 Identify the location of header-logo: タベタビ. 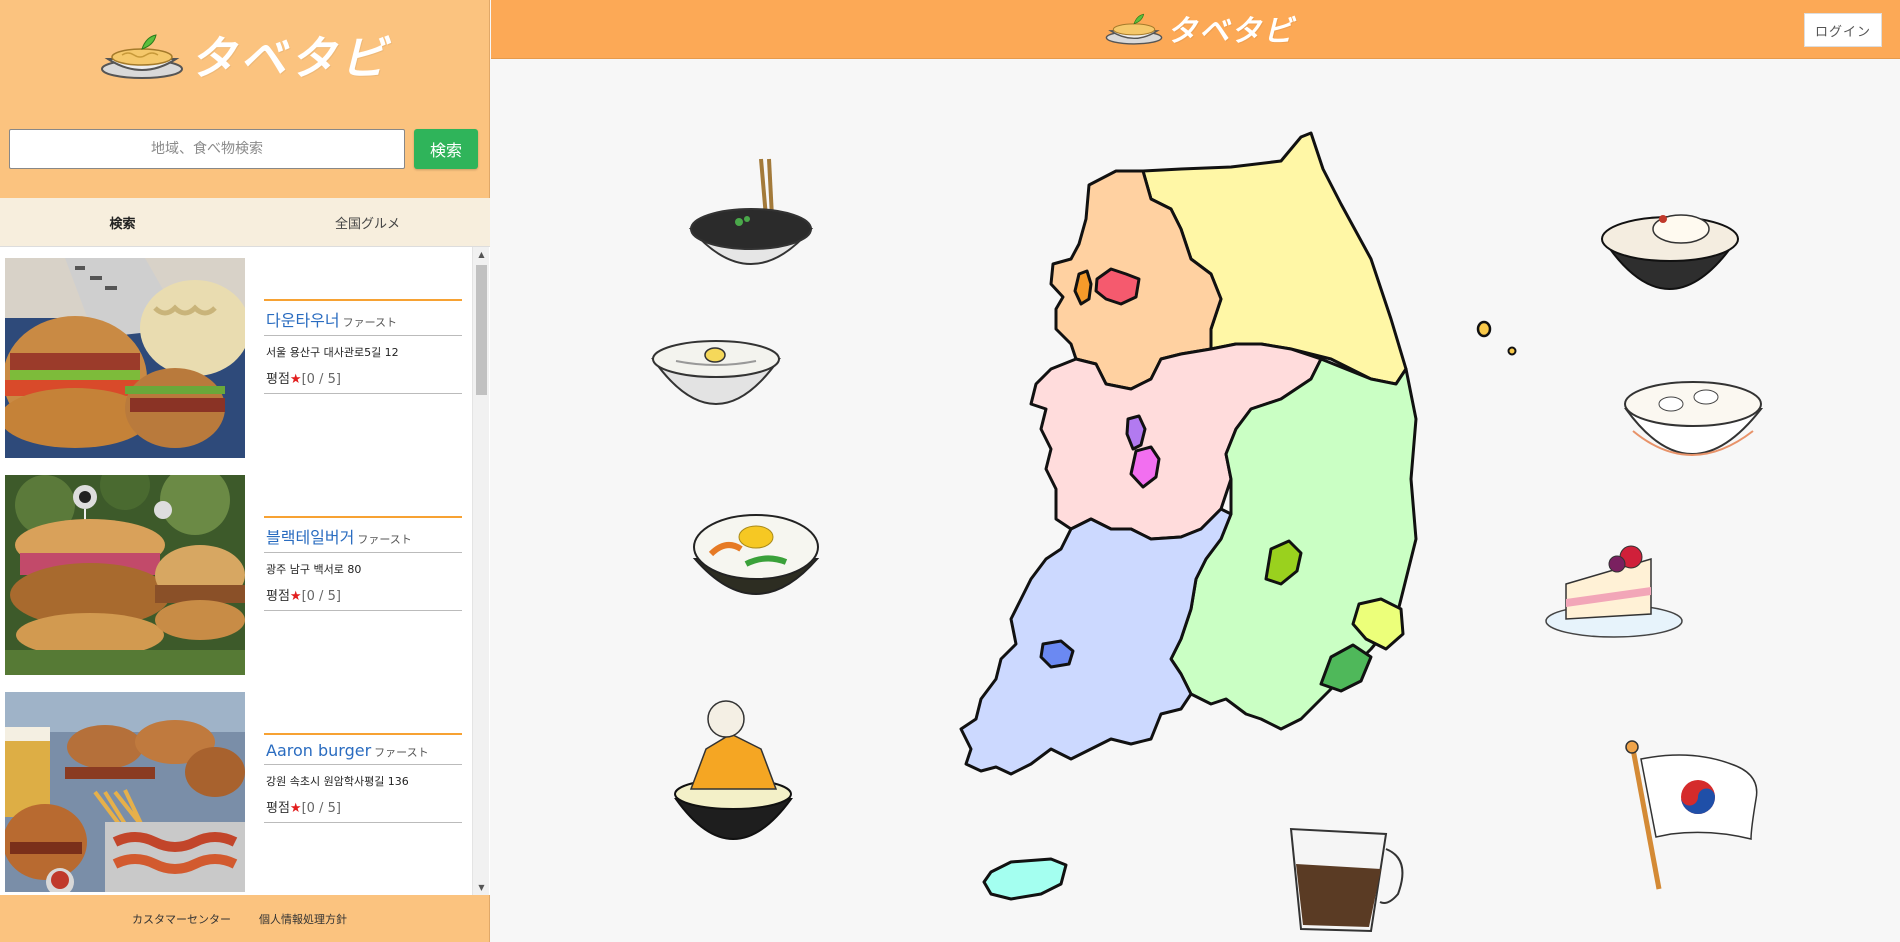
(1200, 28).